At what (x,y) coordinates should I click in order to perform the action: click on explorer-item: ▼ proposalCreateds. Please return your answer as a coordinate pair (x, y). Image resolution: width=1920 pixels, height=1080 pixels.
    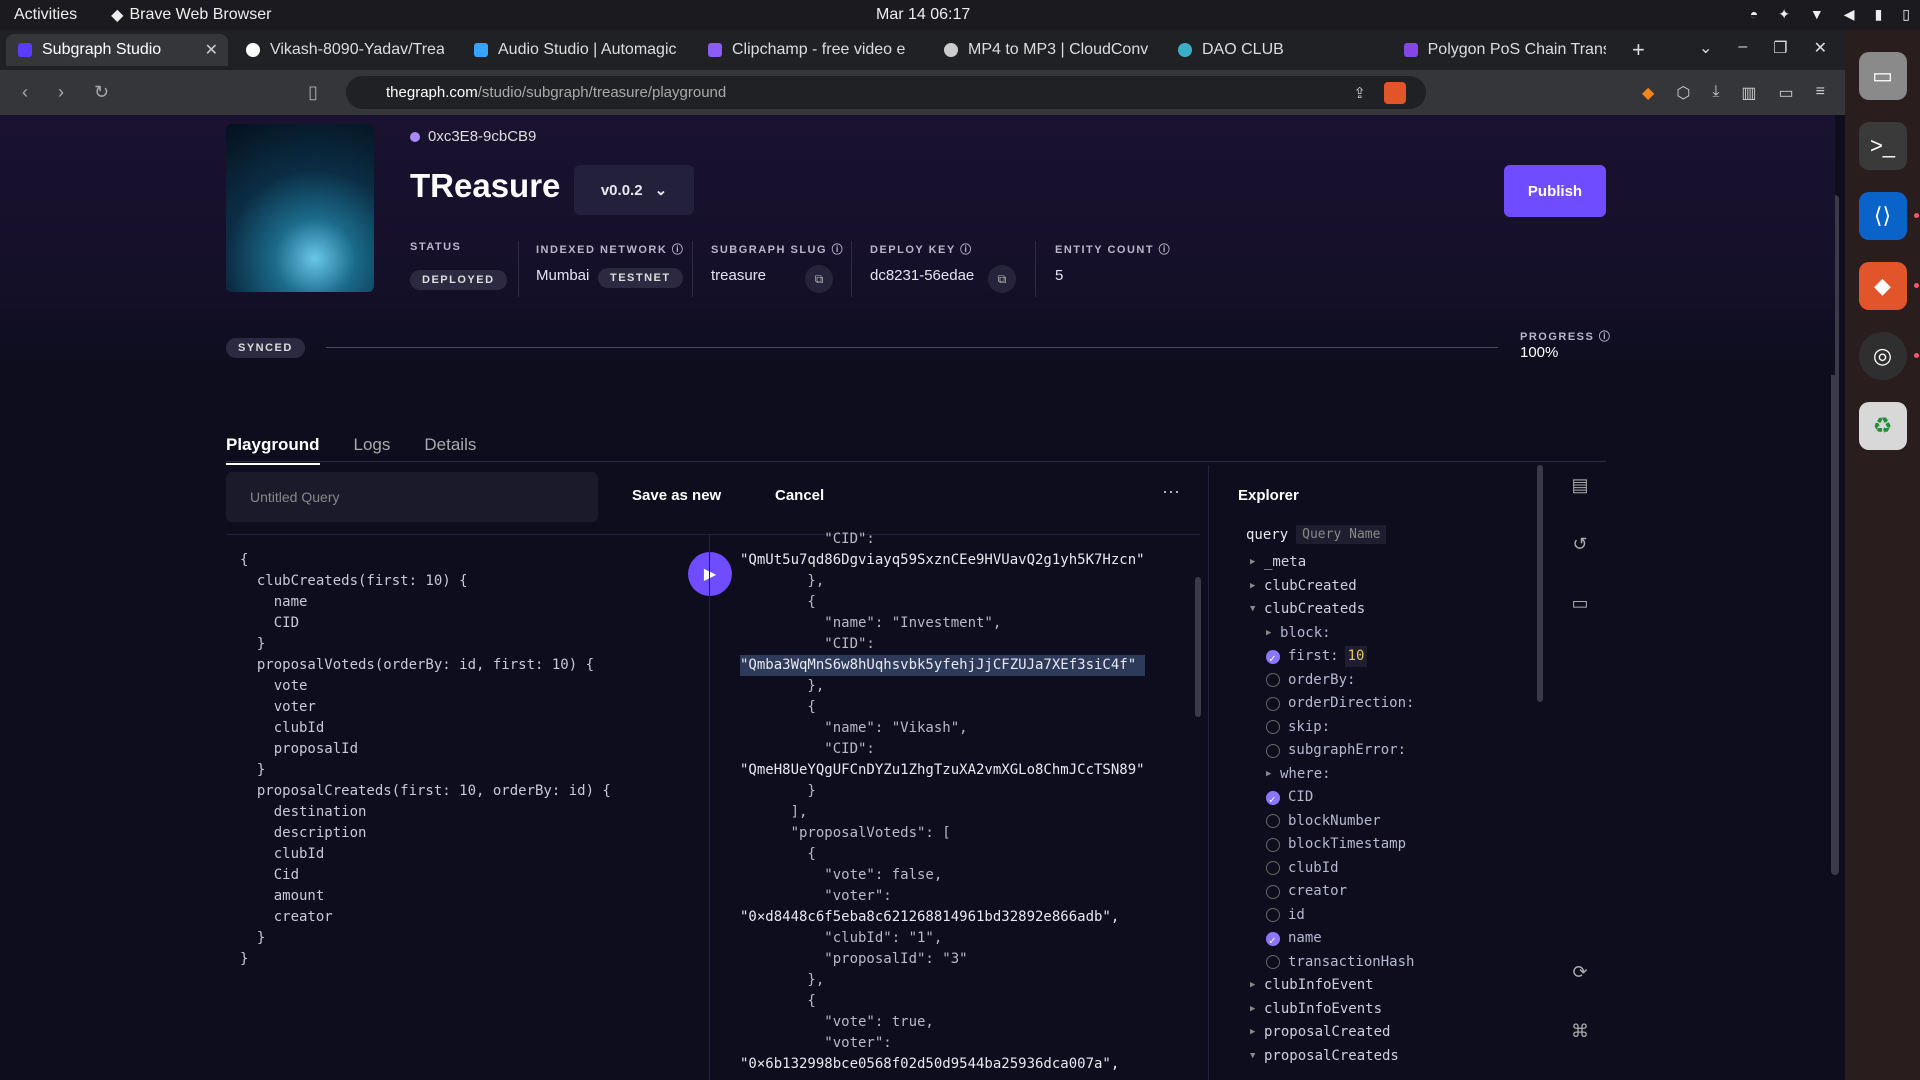
    Looking at the image, I should click on (1332, 1057).